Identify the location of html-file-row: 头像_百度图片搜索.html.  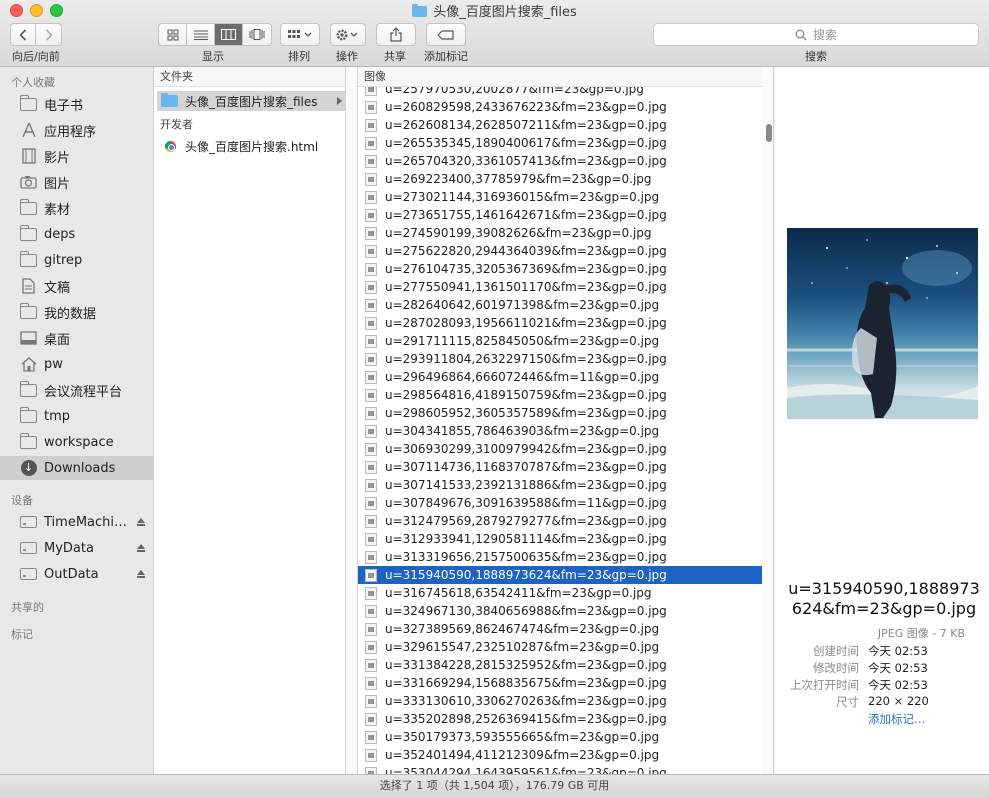
(251, 146).